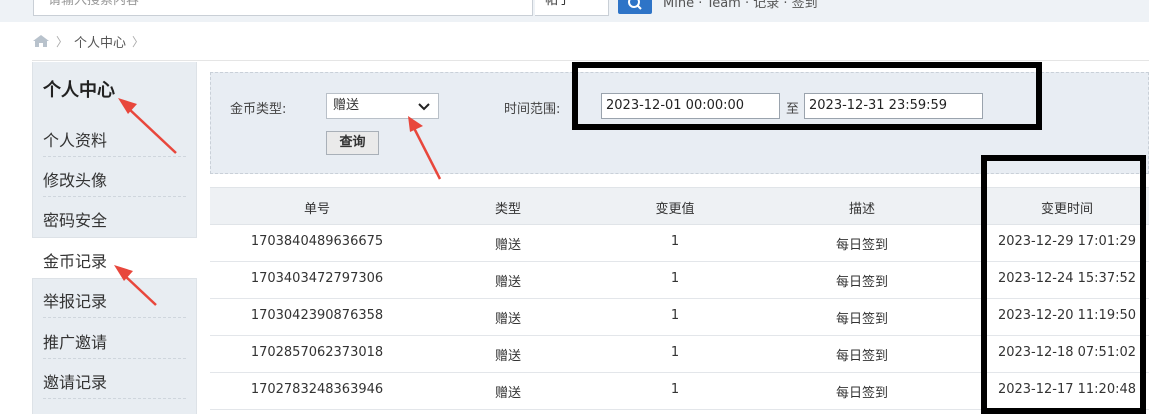  I want to click on breadcrumb-item-personal-center: 个人中心, so click(100, 41).